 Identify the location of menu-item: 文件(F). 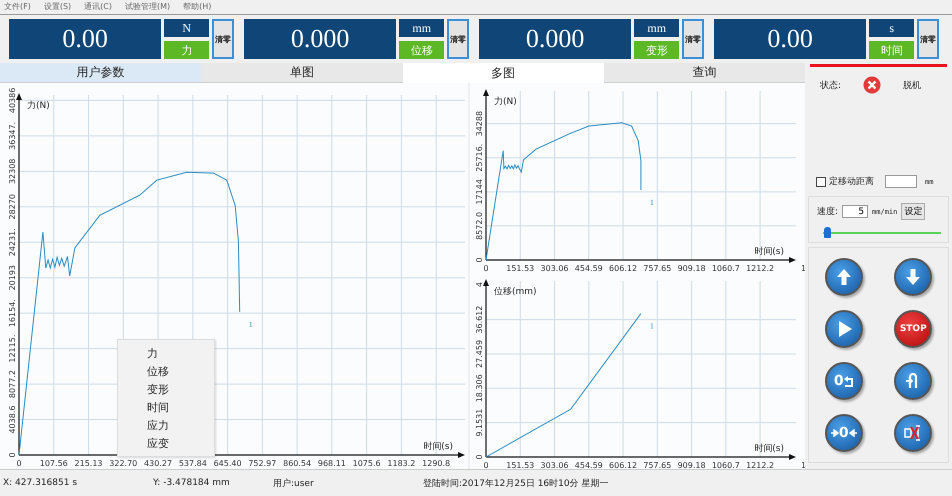
(17, 6).